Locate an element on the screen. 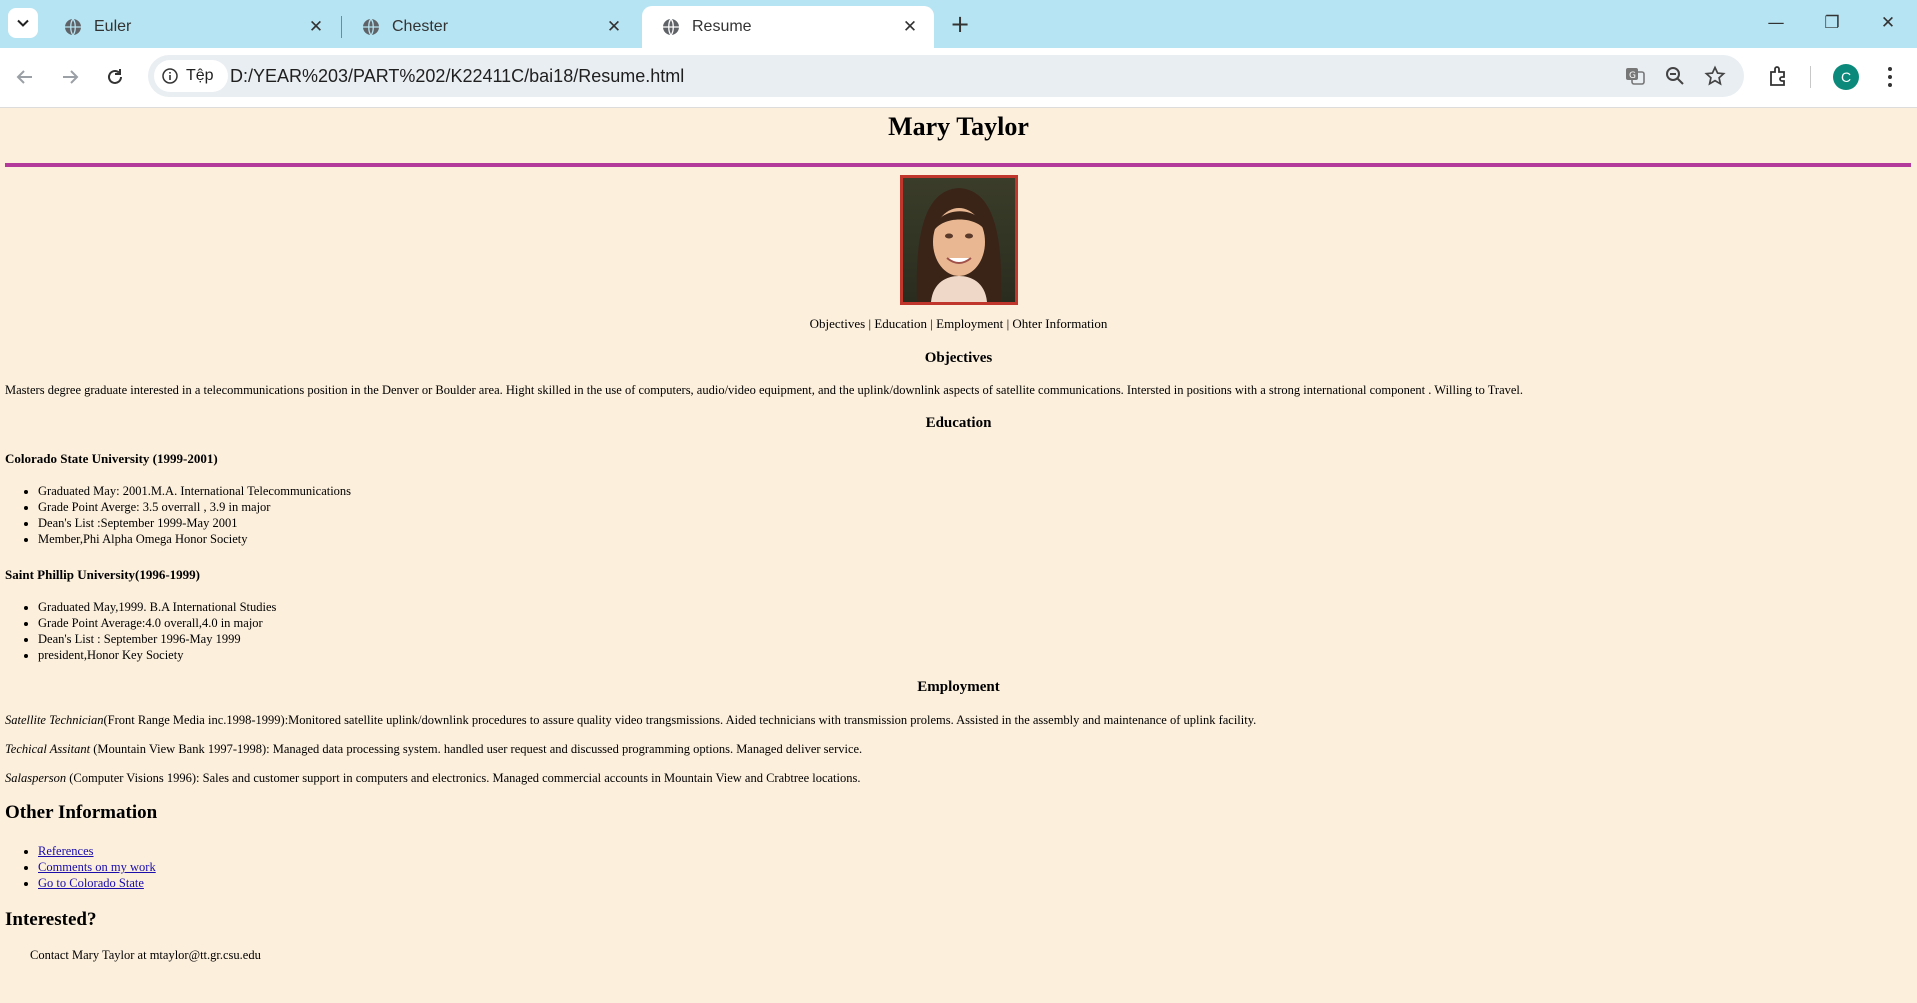  reload-button is located at coordinates (115, 77).